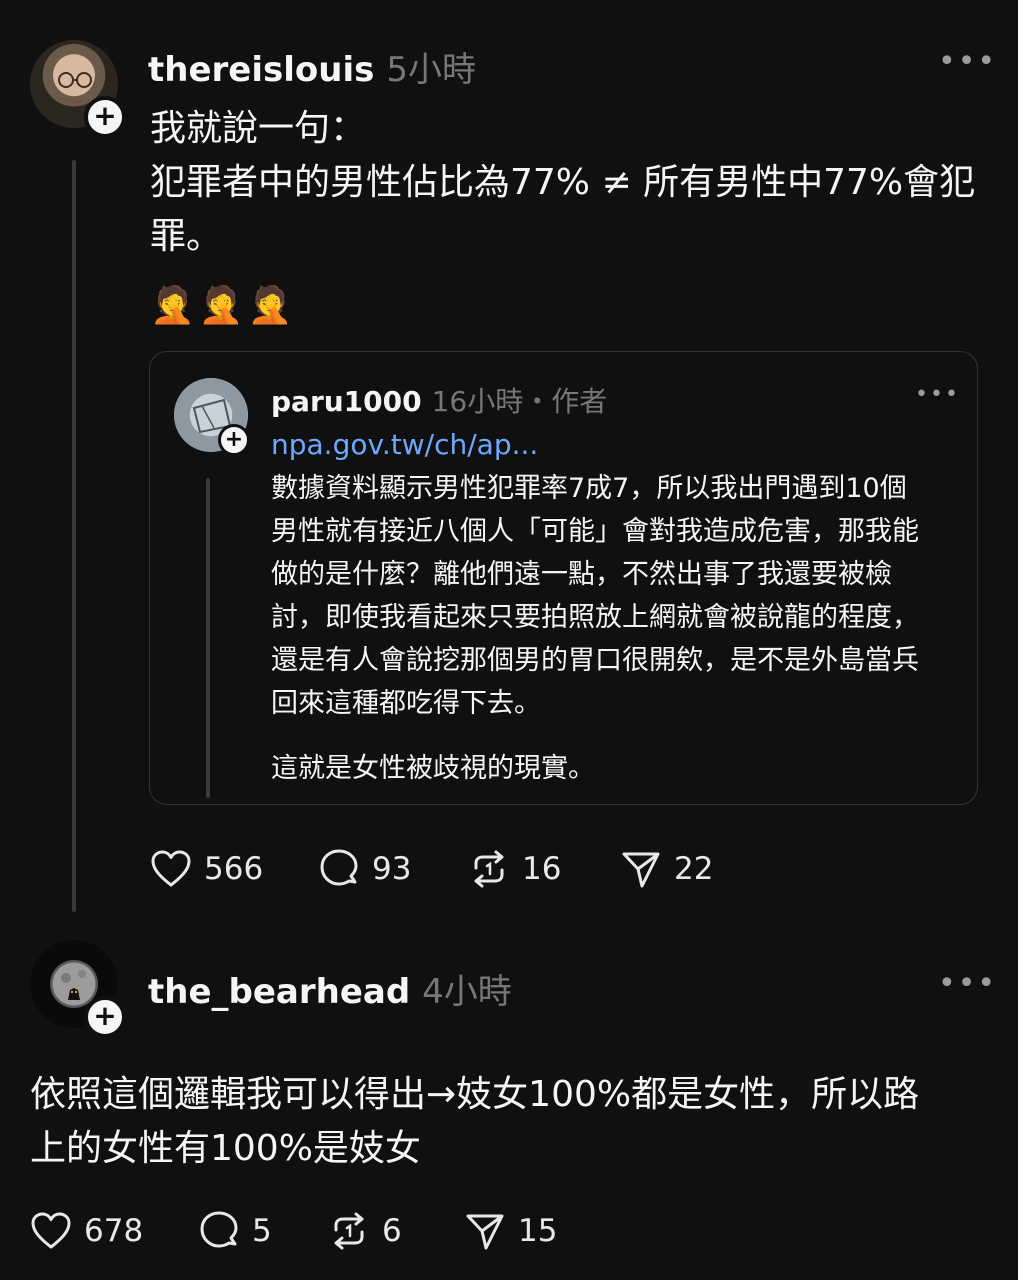 The image size is (1018, 1280). What do you see at coordinates (563, 182) in the screenshot?
I see `post-text: 我就說一句： 犯罪者中的男性佔比為77% ≠ 所有男性中77%會犯 罪。` at bounding box center [563, 182].